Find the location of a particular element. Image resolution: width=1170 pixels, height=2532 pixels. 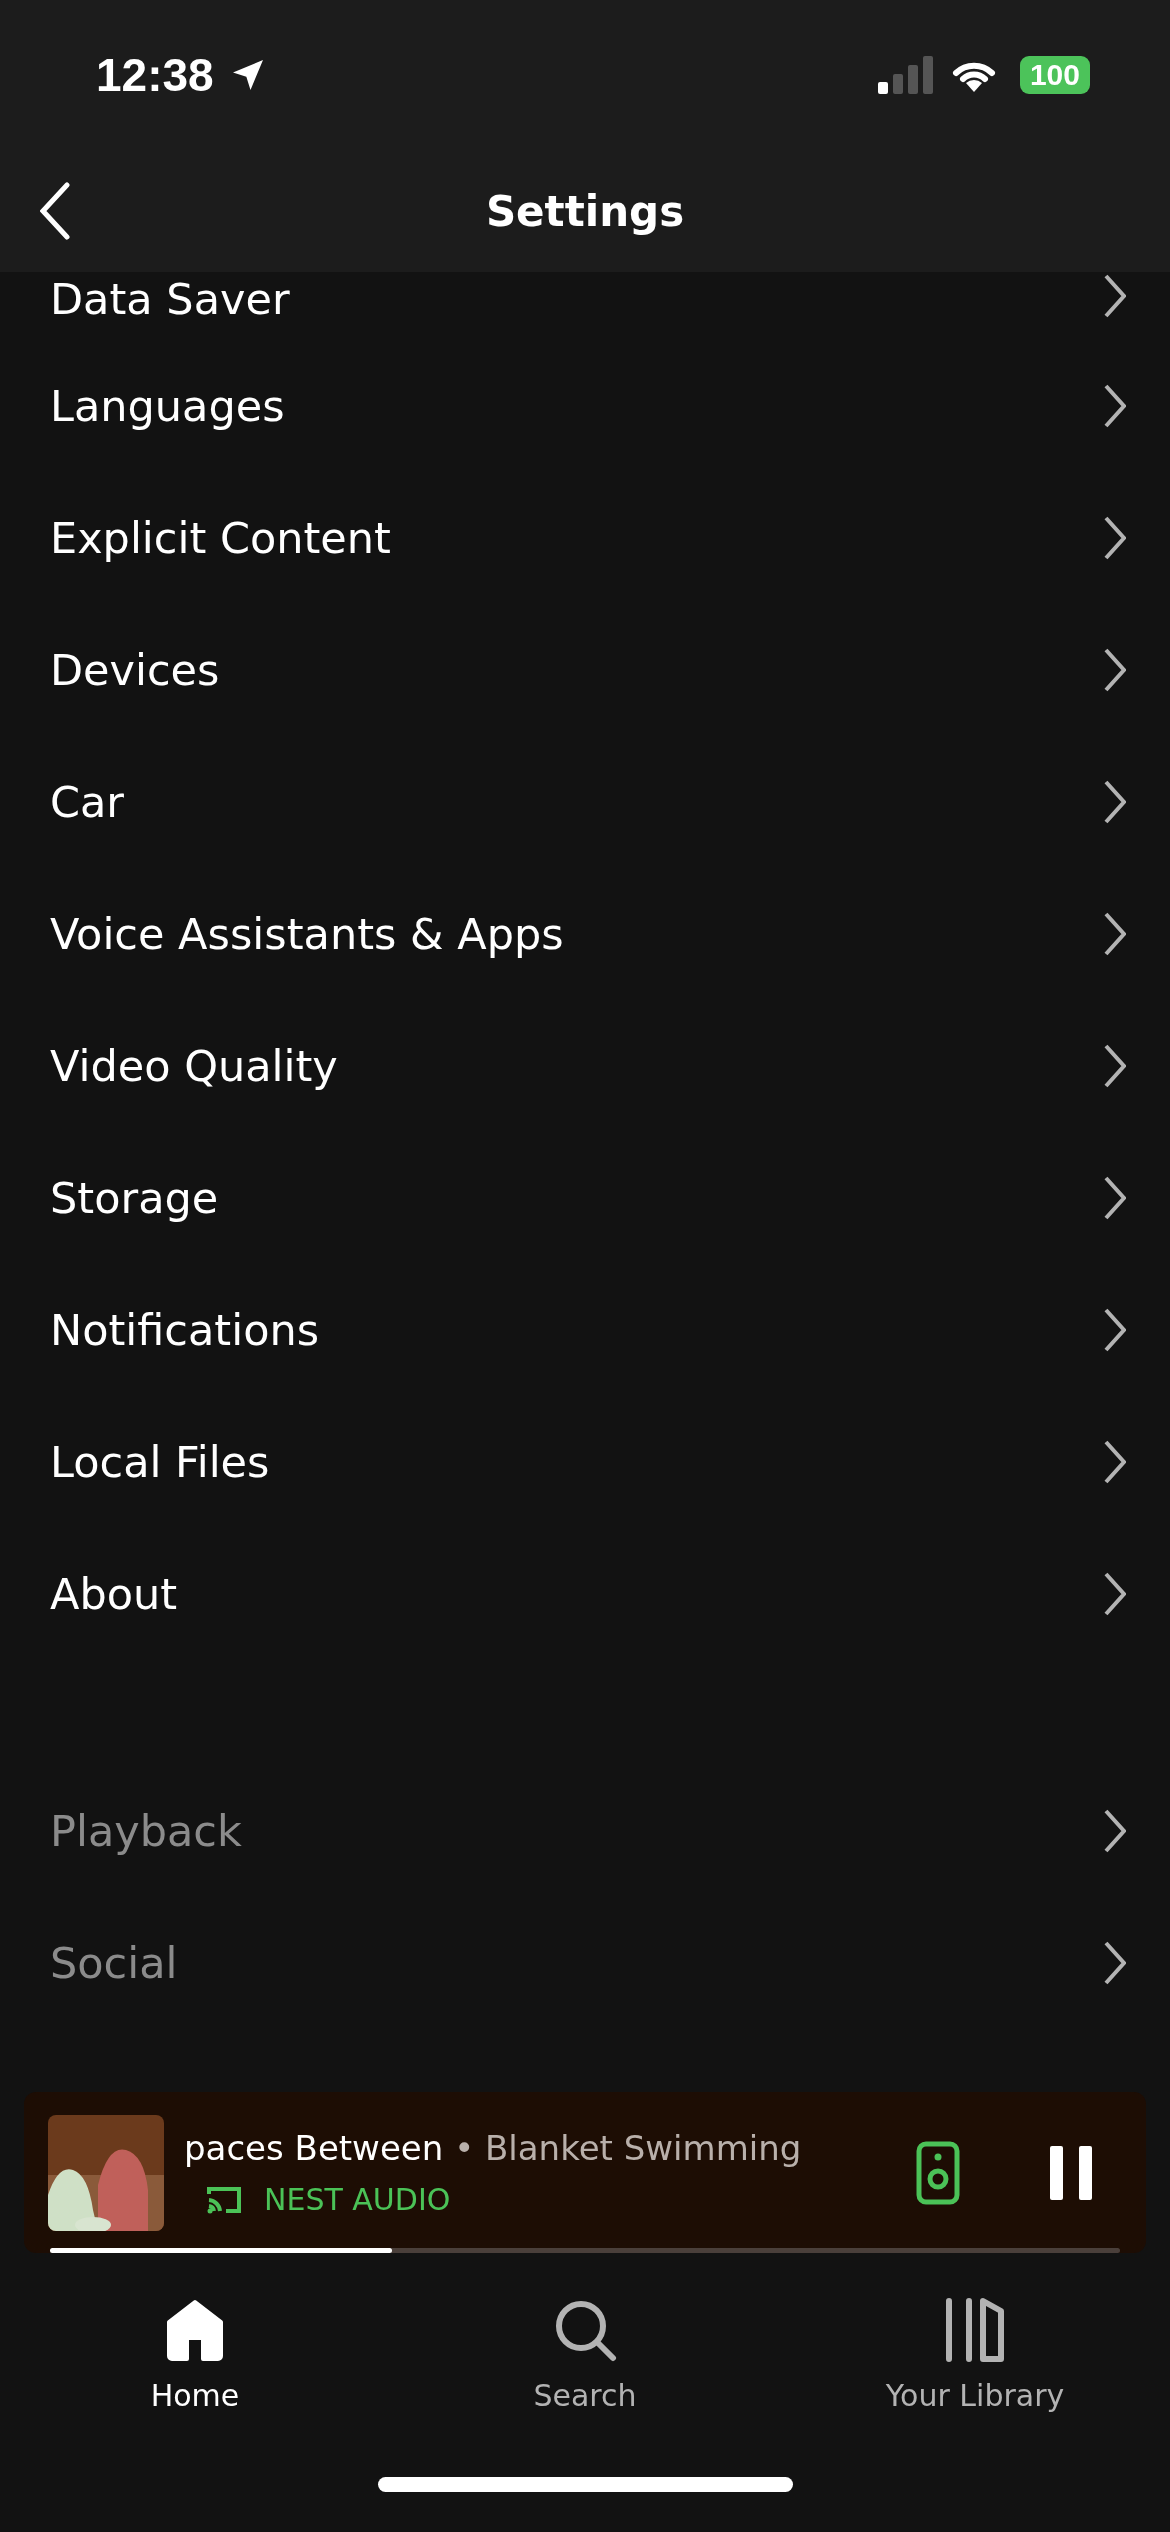

tab: Your Library is located at coordinates (975, 2415).